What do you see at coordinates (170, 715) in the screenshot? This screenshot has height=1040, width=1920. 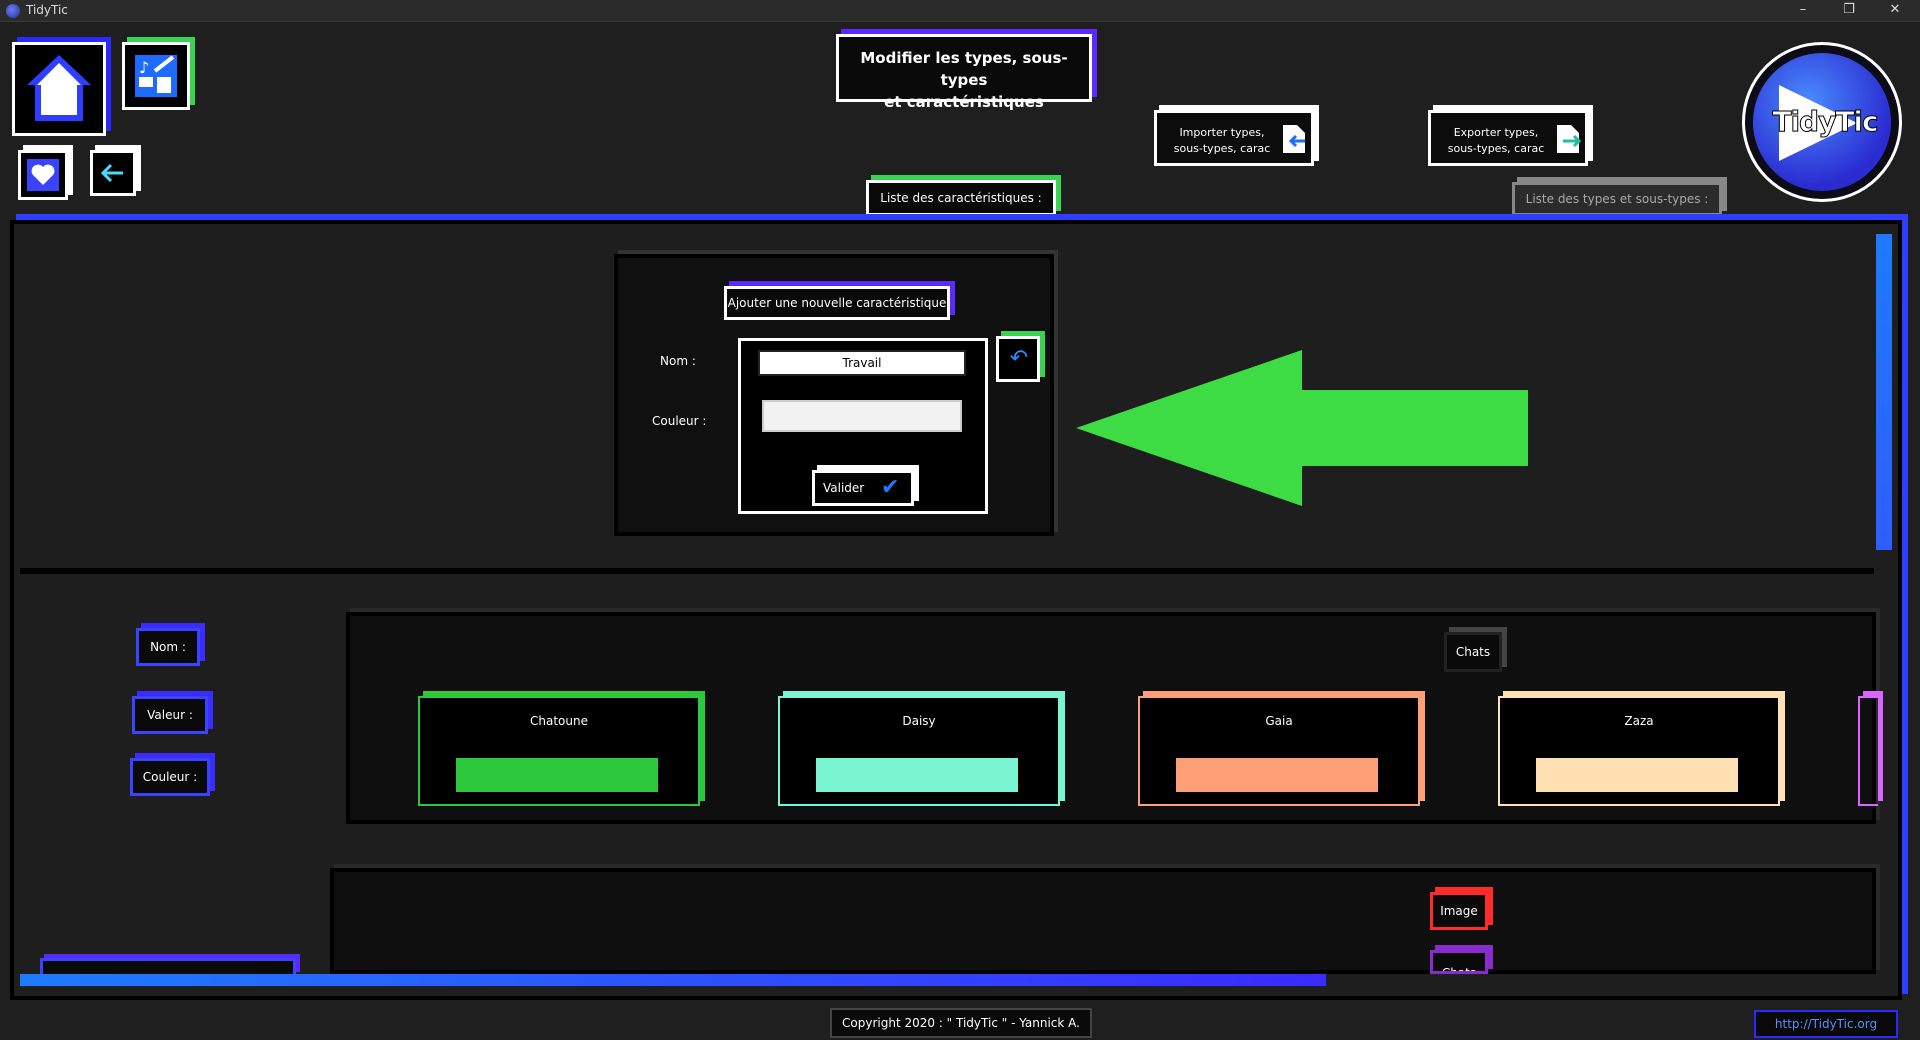 I see `legend-value: Valeur :` at bounding box center [170, 715].